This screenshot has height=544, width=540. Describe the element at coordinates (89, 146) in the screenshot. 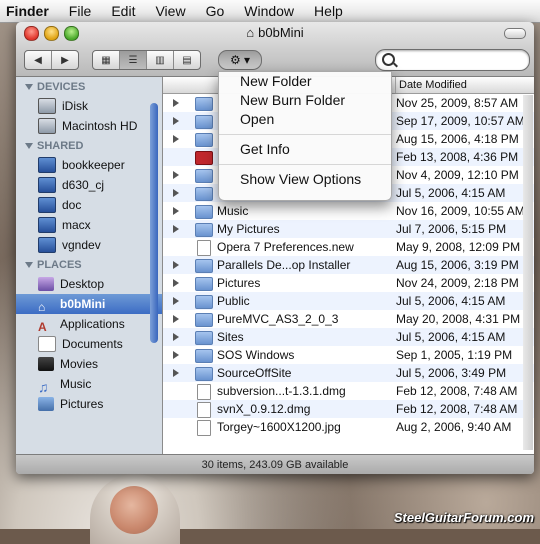

I see `sidebar-section-shared: SHARED` at that location.